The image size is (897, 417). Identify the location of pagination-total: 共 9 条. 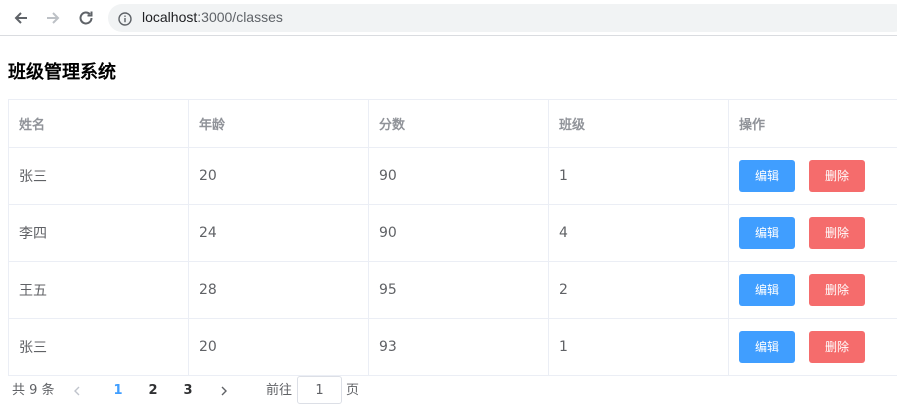
(33, 390).